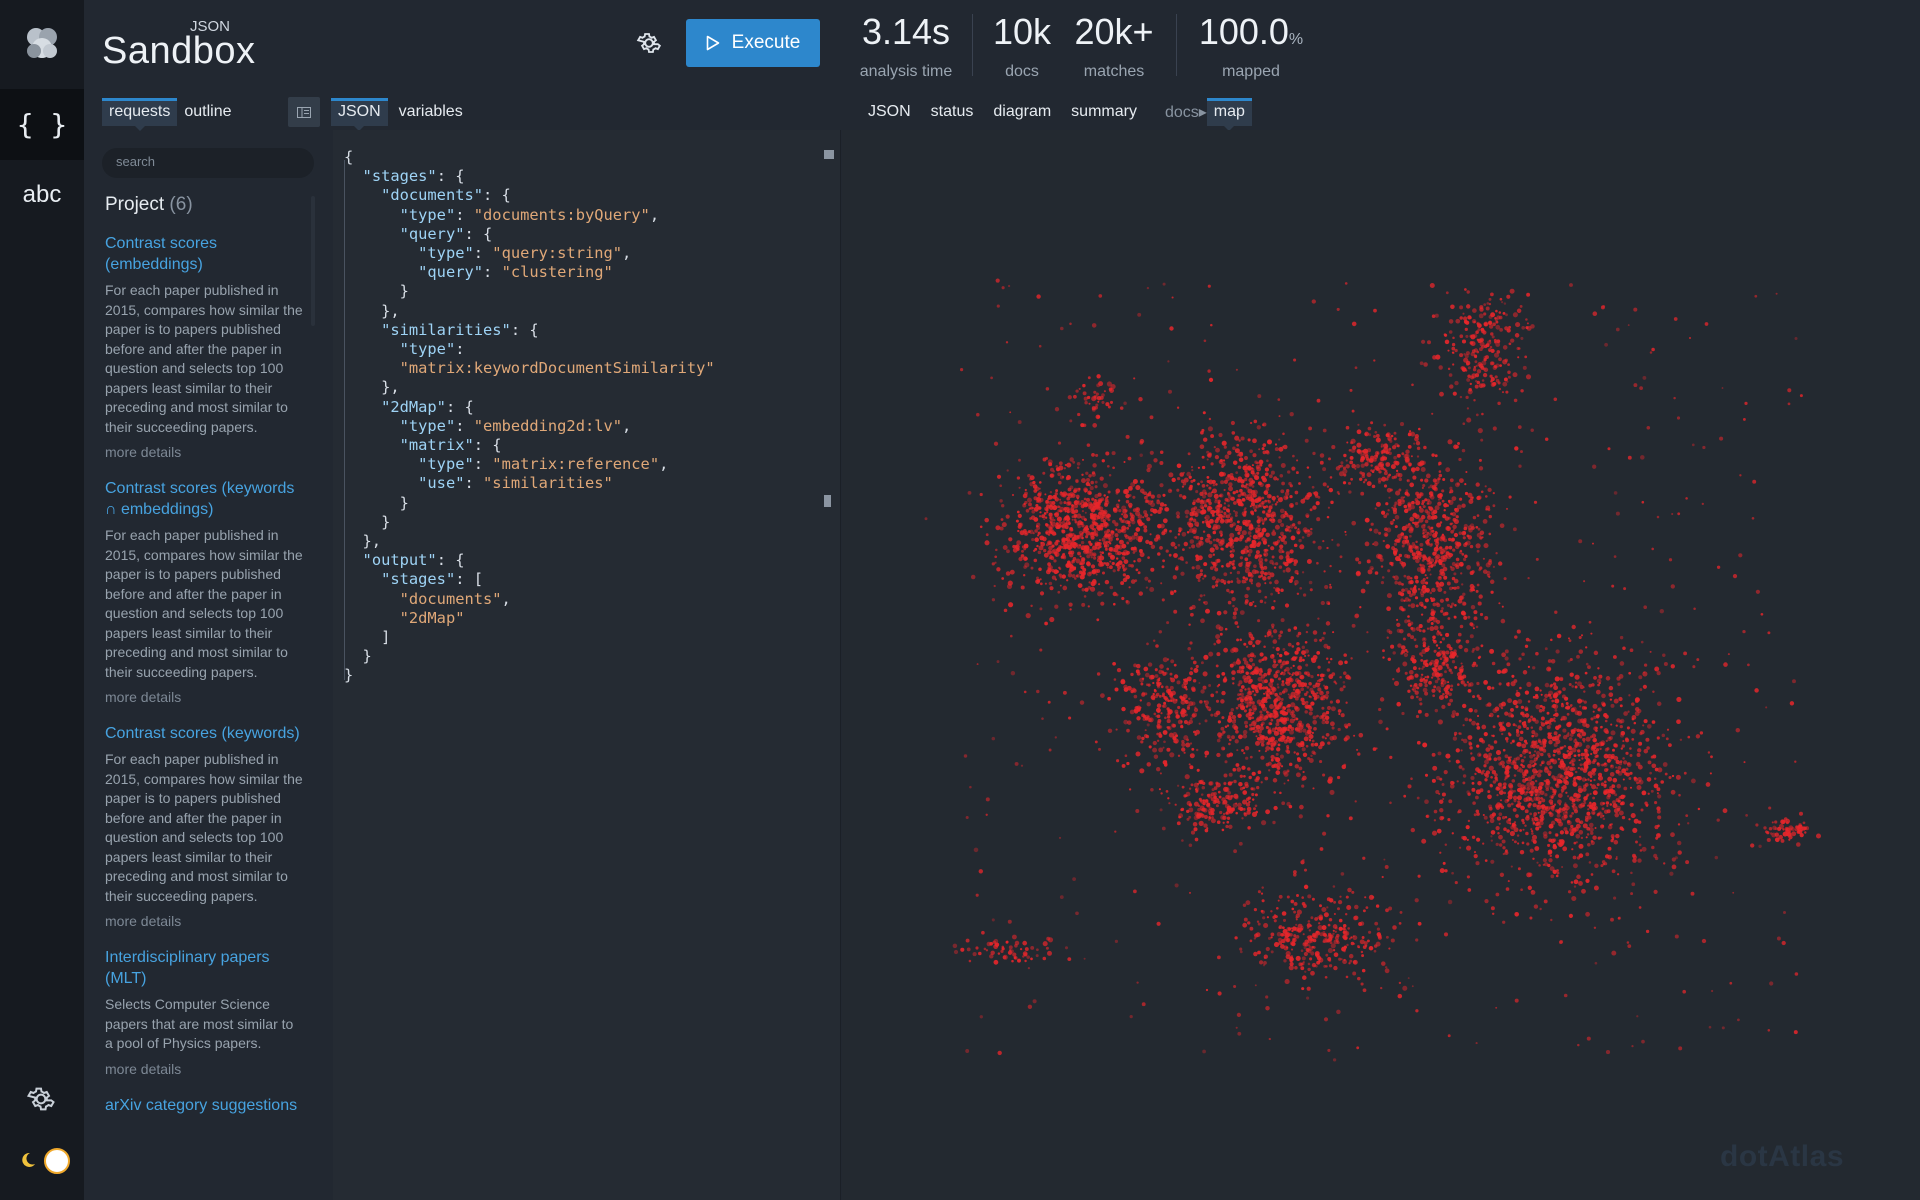 The height and width of the screenshot is (1200, 1920). Describe the element at coordinates (204, 254) in the screenshot. I see `request-title: Contrast scores (embeddings)` at that location.